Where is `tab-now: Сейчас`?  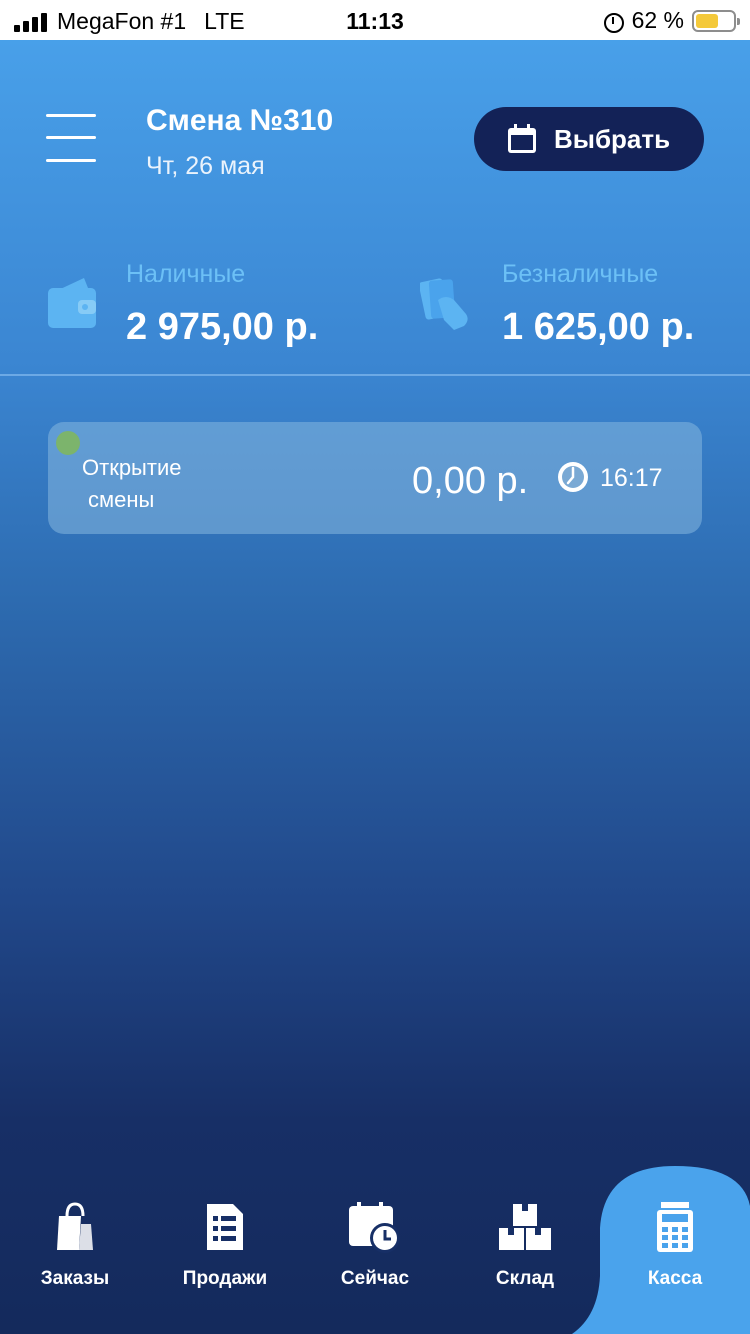 tab-now: Сейчас is located at coordinates (375, 1250).